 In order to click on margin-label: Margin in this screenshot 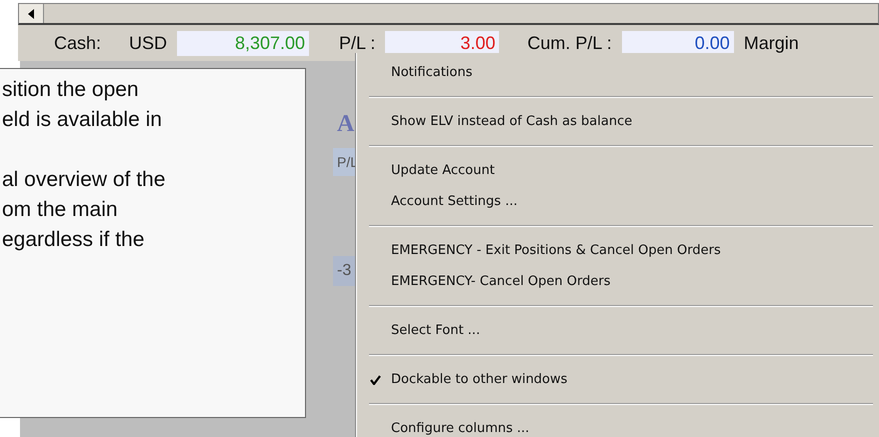, I will do `click(771, 43)`.